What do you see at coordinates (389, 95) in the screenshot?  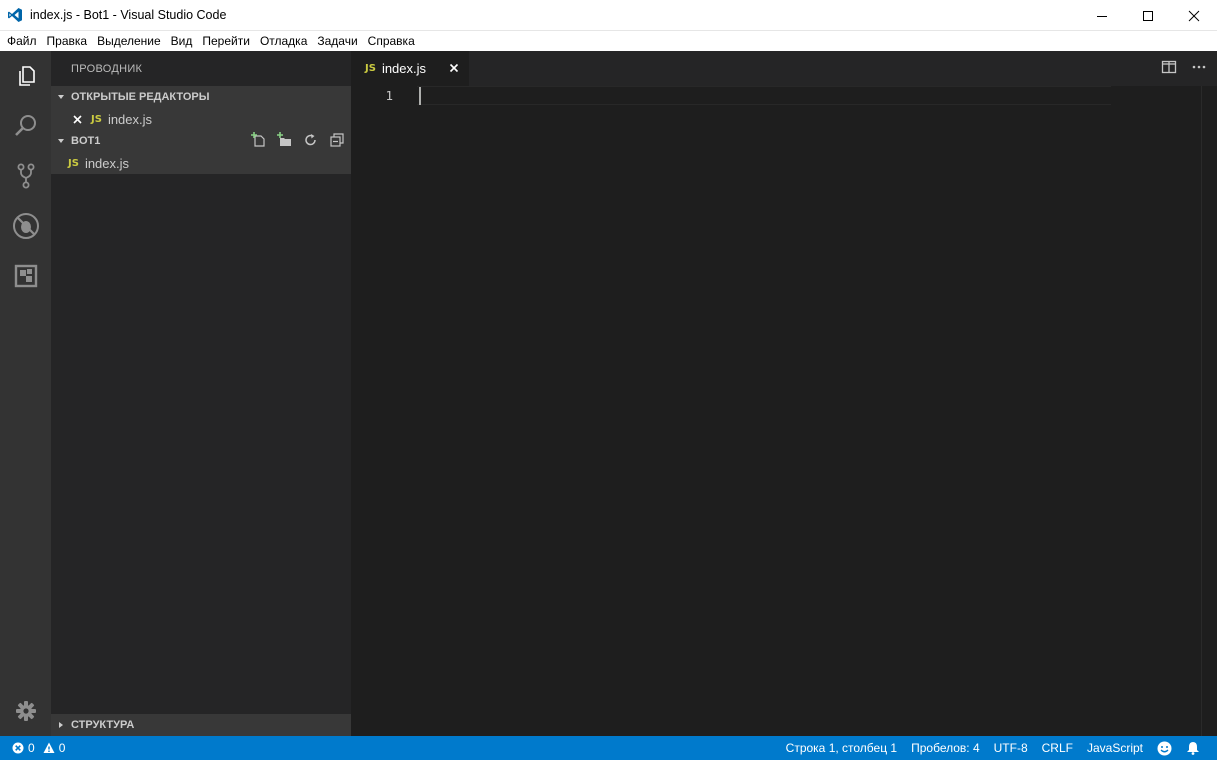 I see `line-number: 1` at bounding box center [389, 95].